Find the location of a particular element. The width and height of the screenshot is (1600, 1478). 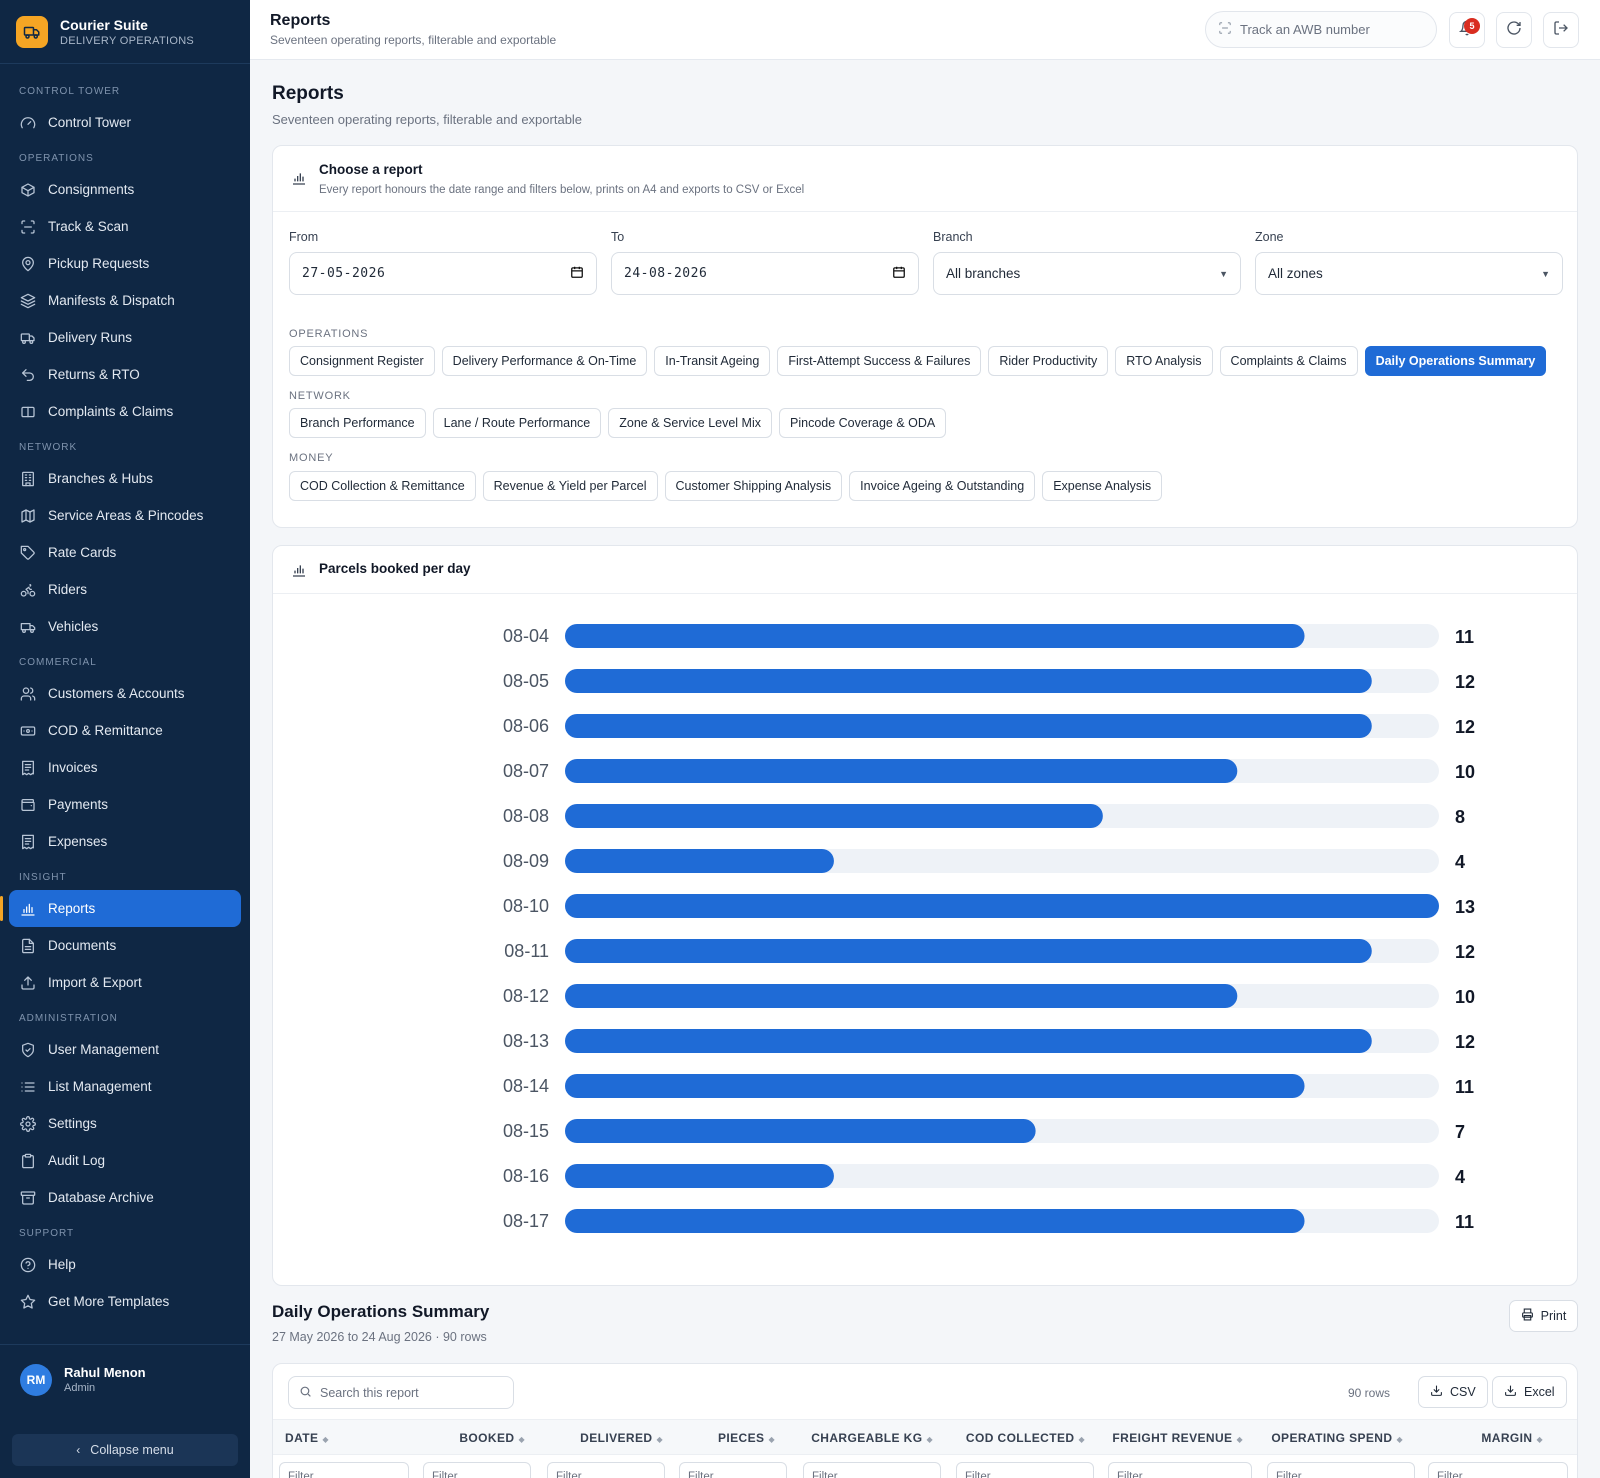

report-chooser-title: Choose a report is located at coordinates (371, 169).